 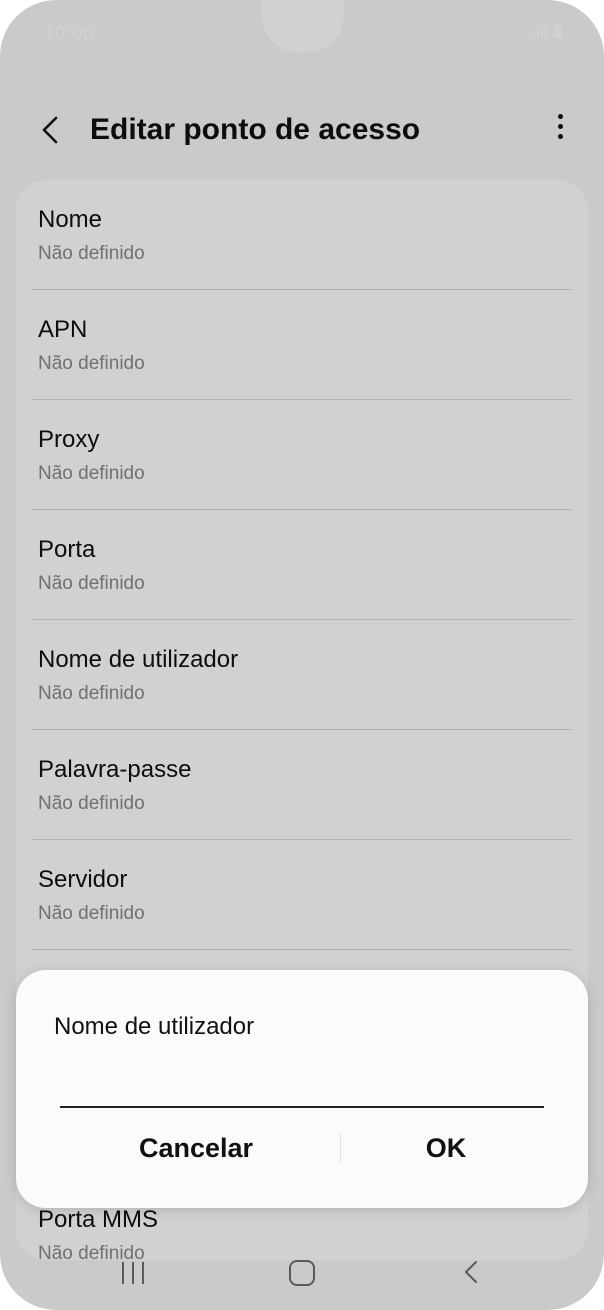 What do you see at coordinates (196, 1148) in the screenshot?
I see `cancel-button: Cancelar` at bounding box center [196, 1148].